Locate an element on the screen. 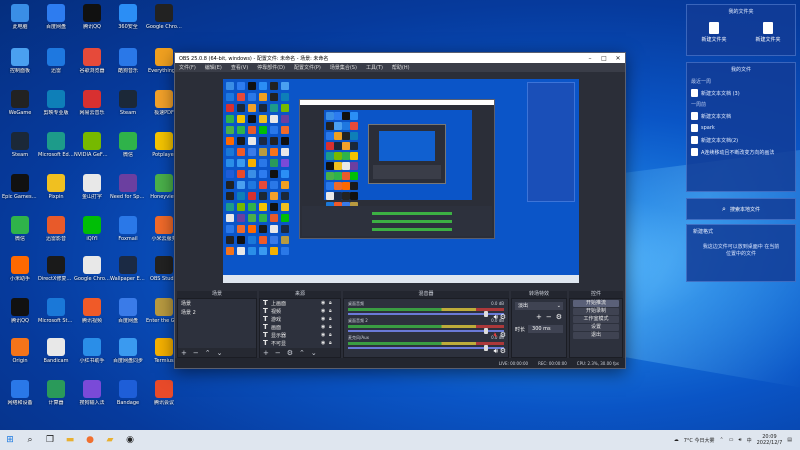 The width and height of the screenshot is (800, 450). desktop-shortcut: 酷狗音乐 is located at coordinates (128, 61).